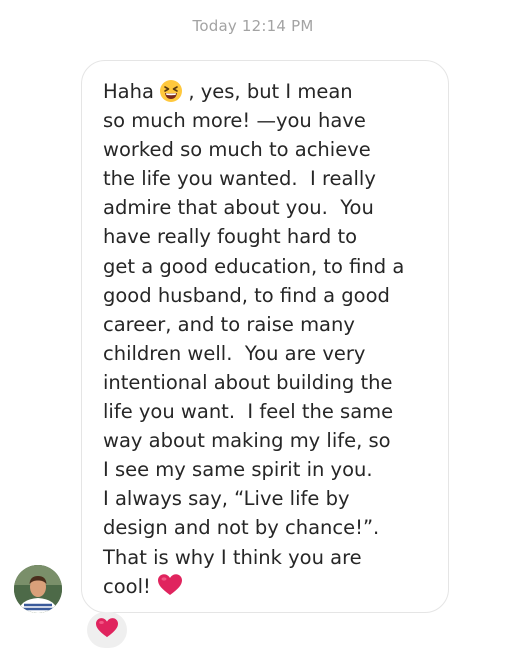 The image size is (506, 658). I want to click on message-line: children well. You are very, so click(234, 353).